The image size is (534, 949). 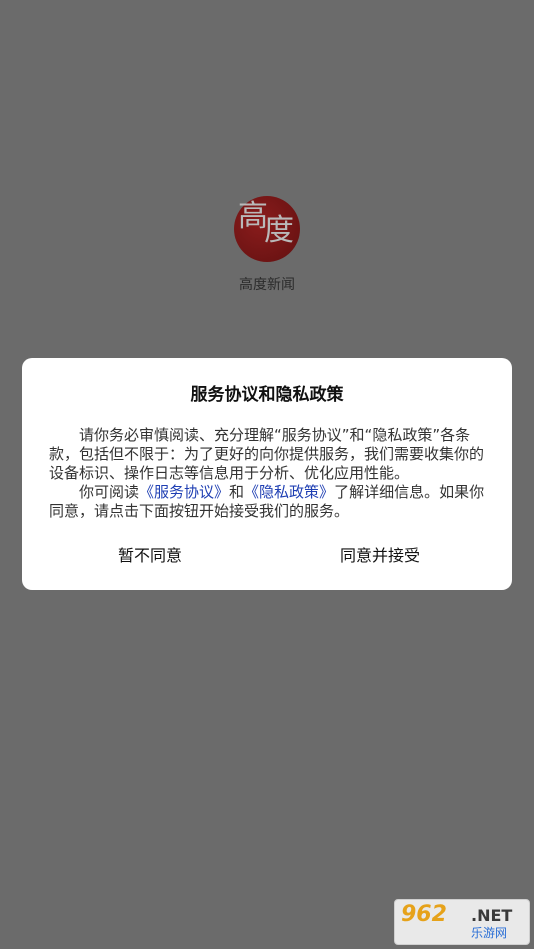 I want to click on service-agreement-link: 《服务协议》, so click(x=184, y=492).